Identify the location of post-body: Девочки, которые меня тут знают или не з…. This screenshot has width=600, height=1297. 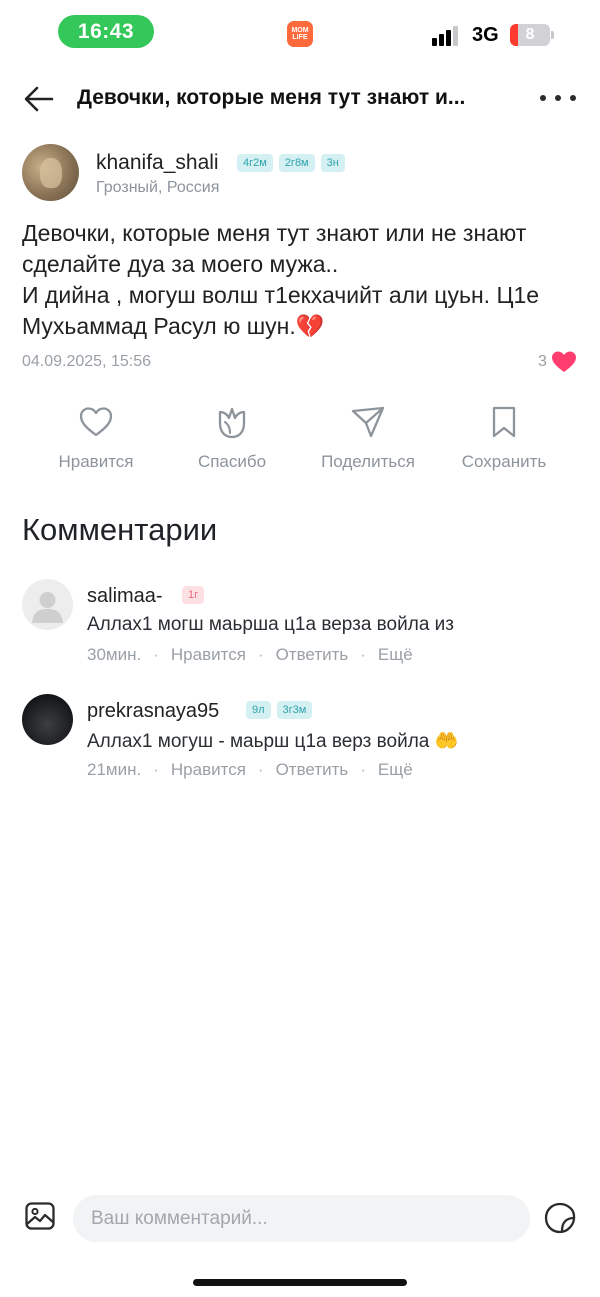
(302, 280).